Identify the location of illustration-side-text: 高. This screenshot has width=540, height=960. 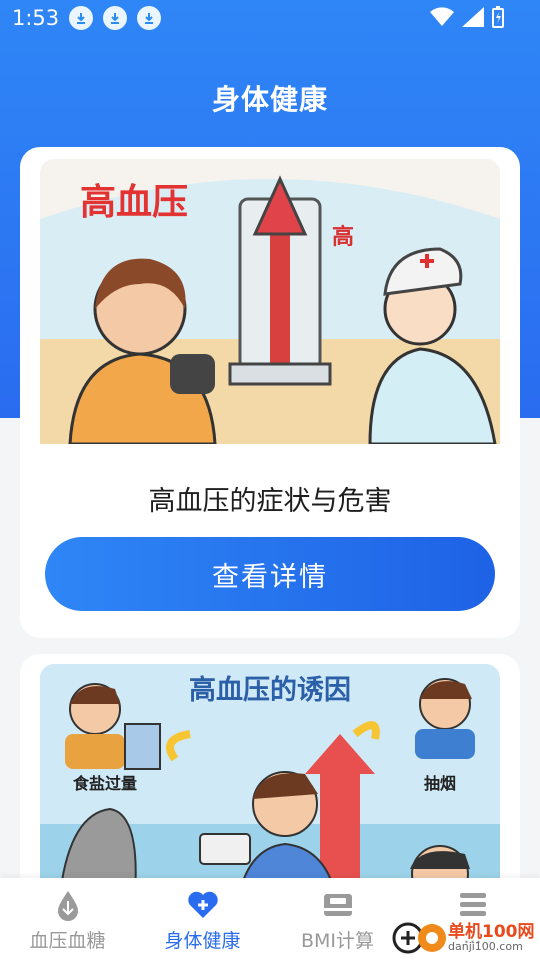
(343, 237).